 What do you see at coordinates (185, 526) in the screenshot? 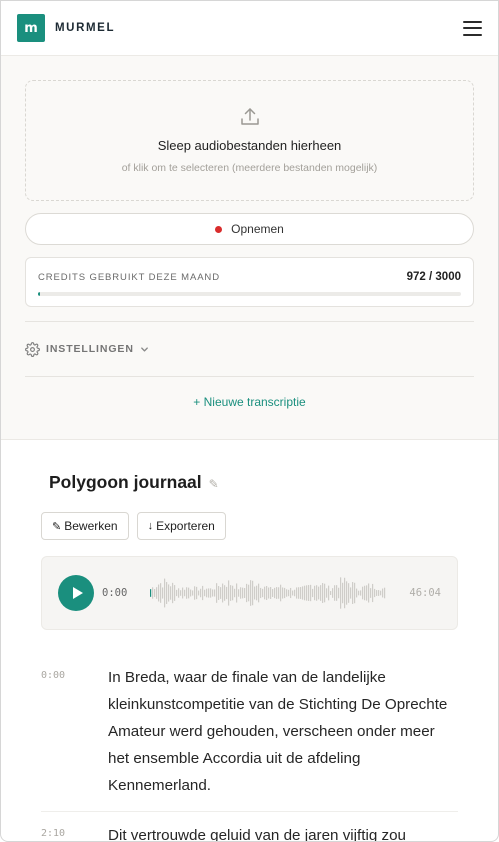
I see `export-label: Exporteren` at bounding box center [185, 526].